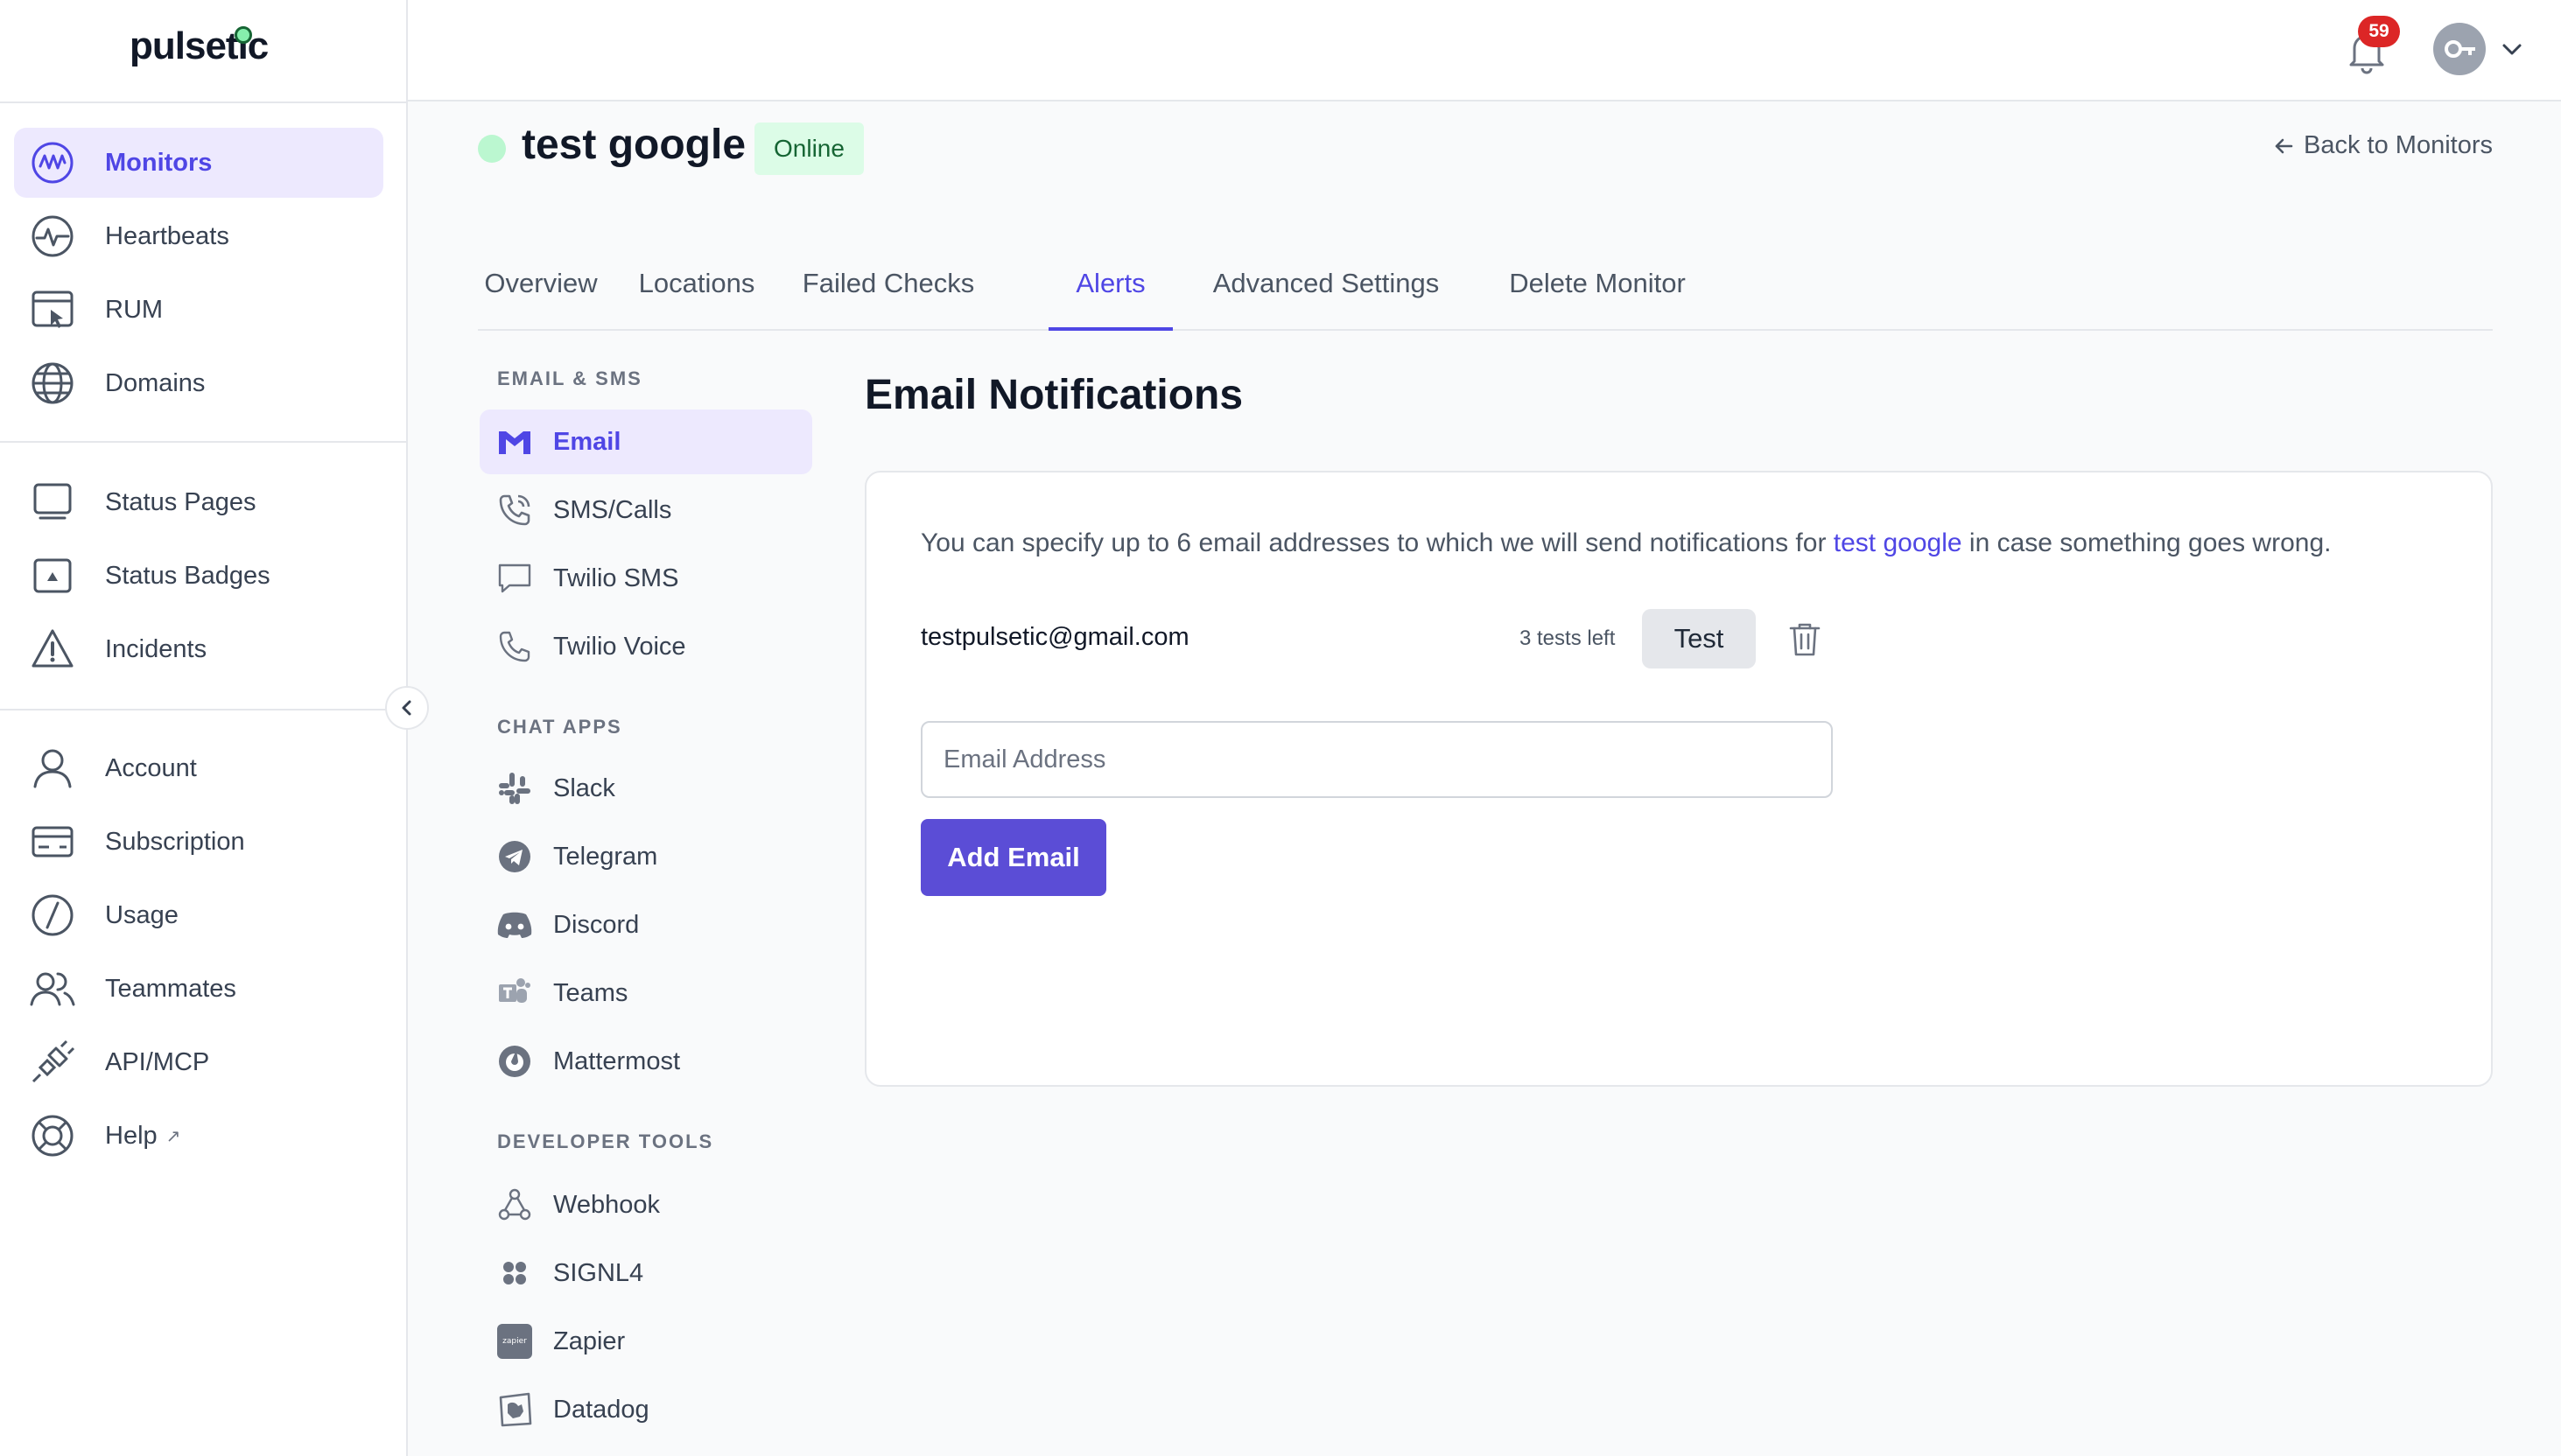 This screenshot has height=1456, width=2561. Describe the element at coordinates (132, 1135) in the screenshot. I see `sidebar-item-label: Help` at that location.